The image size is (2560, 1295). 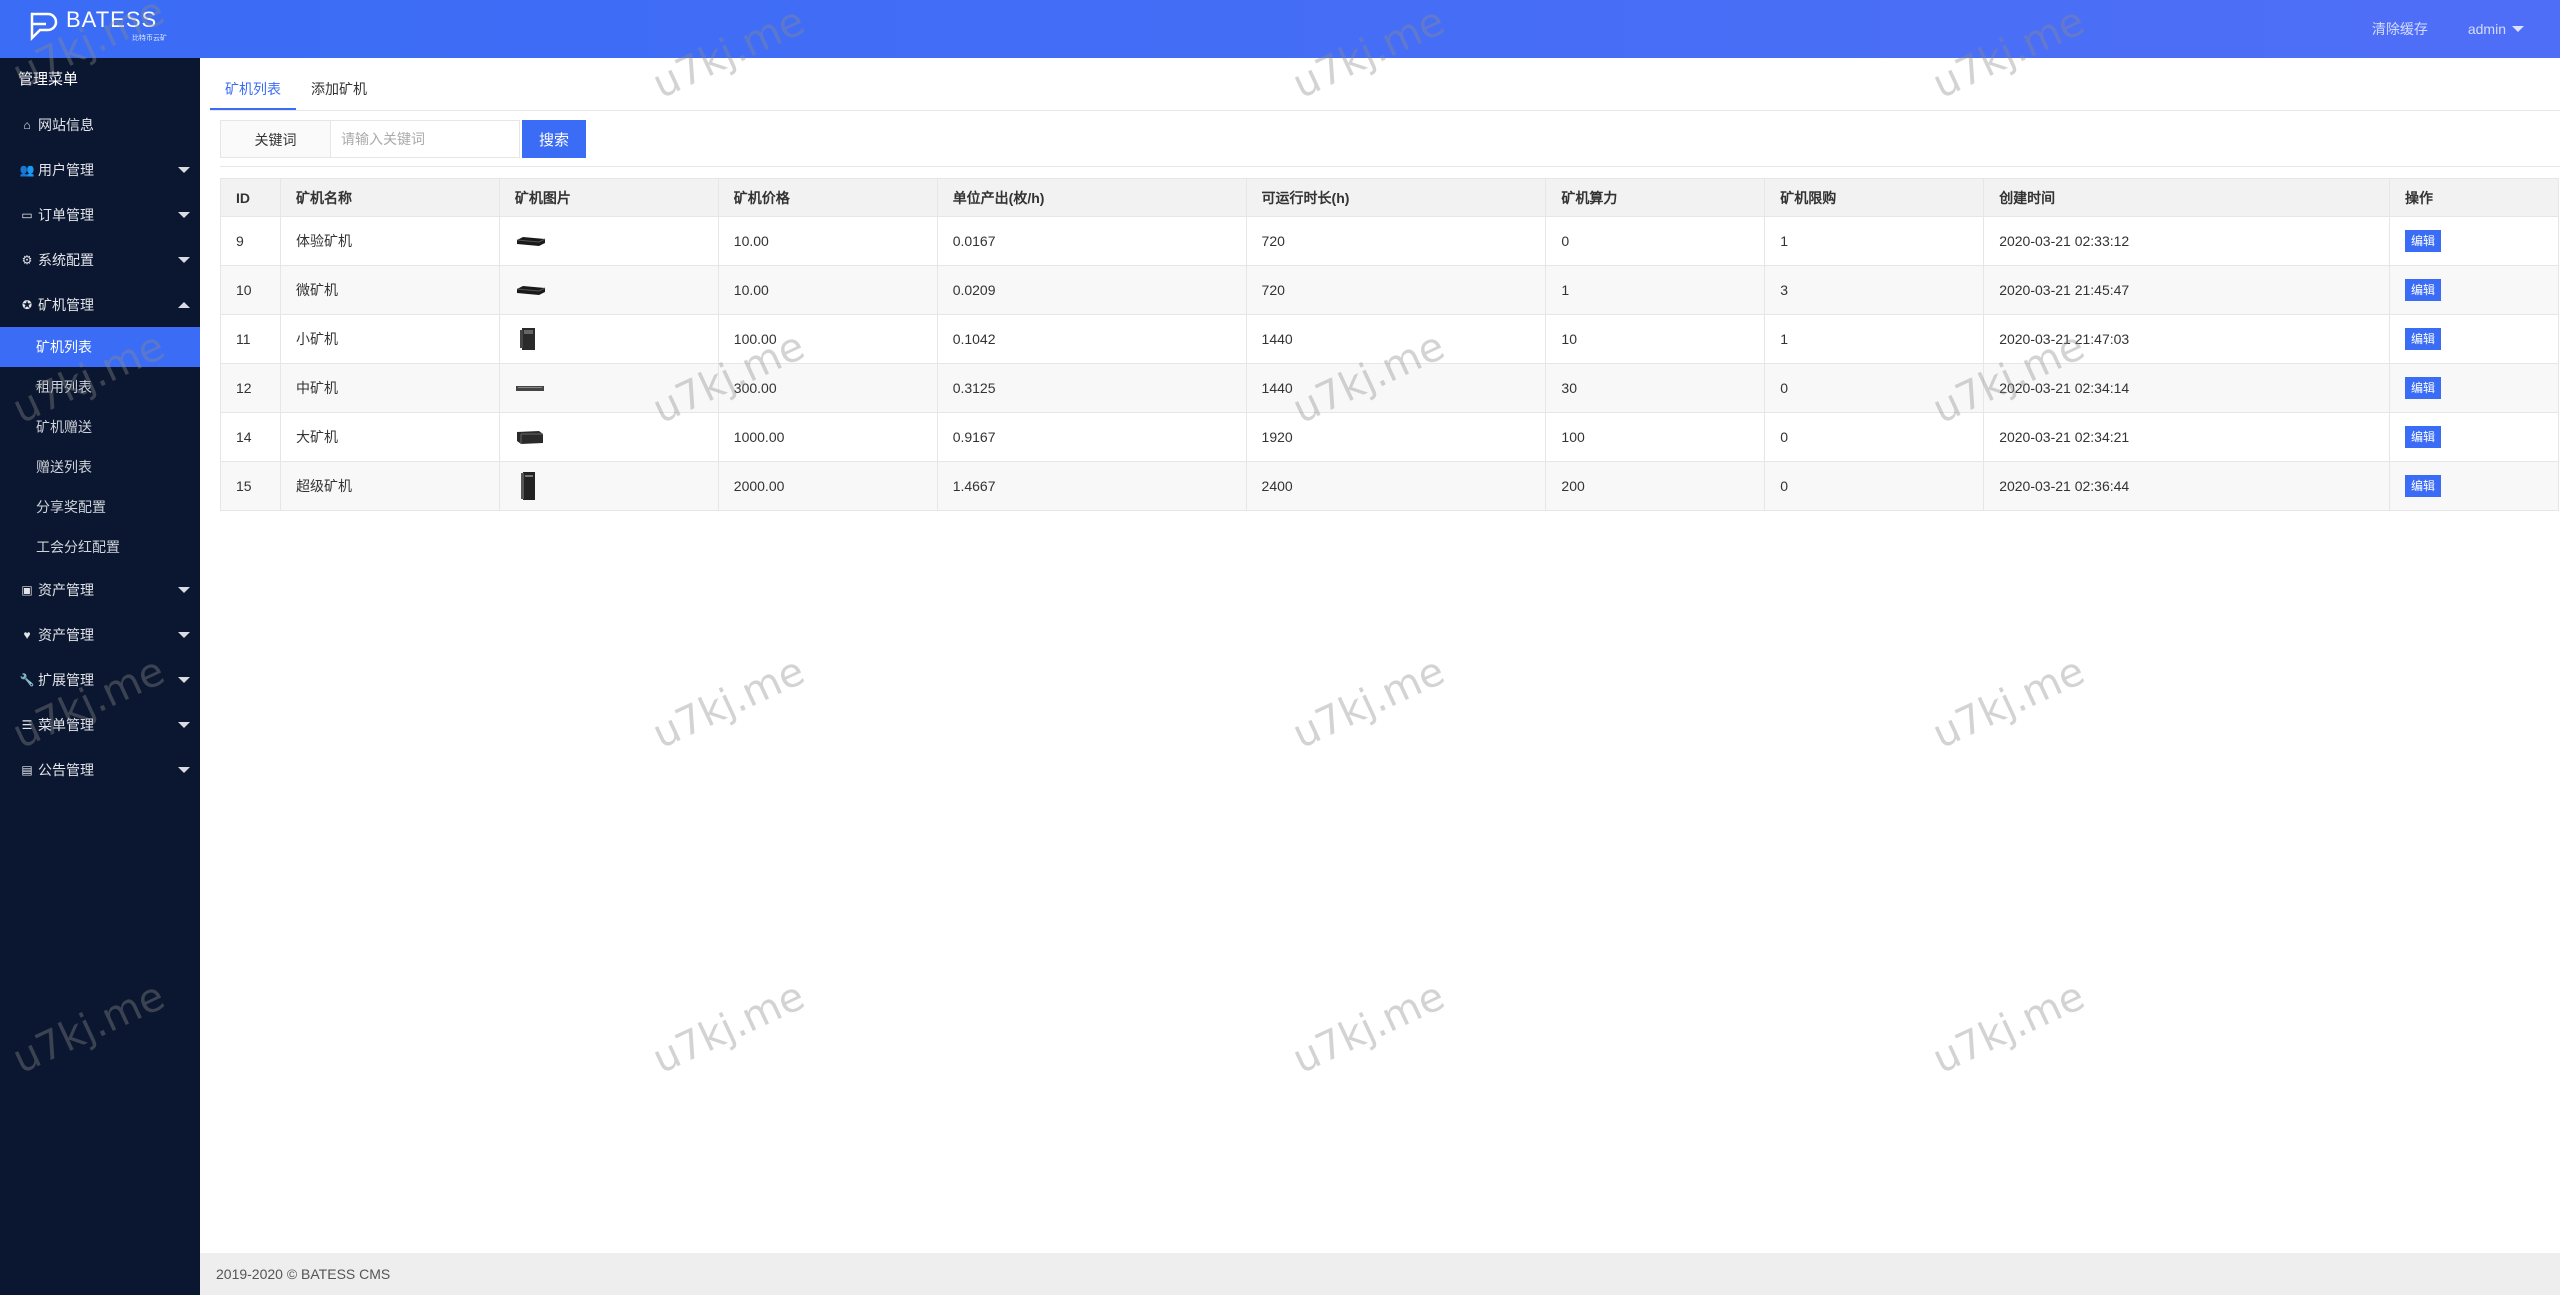 What do you see at coordinates (250, 290) in the screenshot?
I see `cell-id: 10` at bounding box center [250, 290].